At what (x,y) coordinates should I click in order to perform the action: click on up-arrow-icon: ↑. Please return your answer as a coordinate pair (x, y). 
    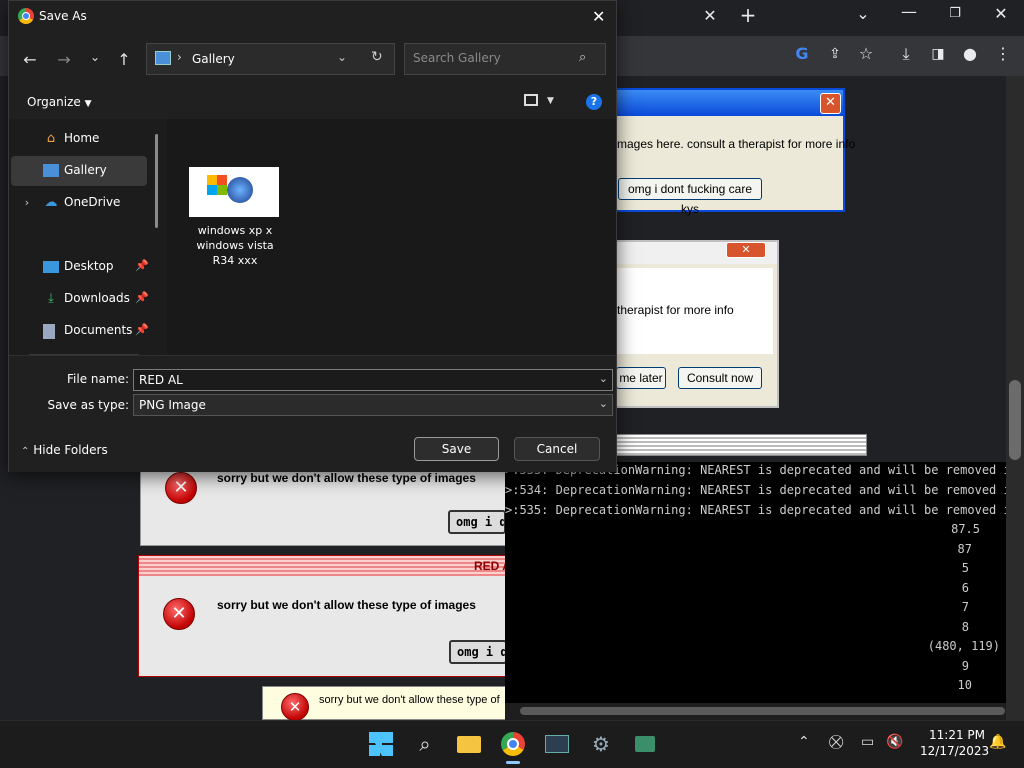
    Looking at the image, I should click on (124, 59).